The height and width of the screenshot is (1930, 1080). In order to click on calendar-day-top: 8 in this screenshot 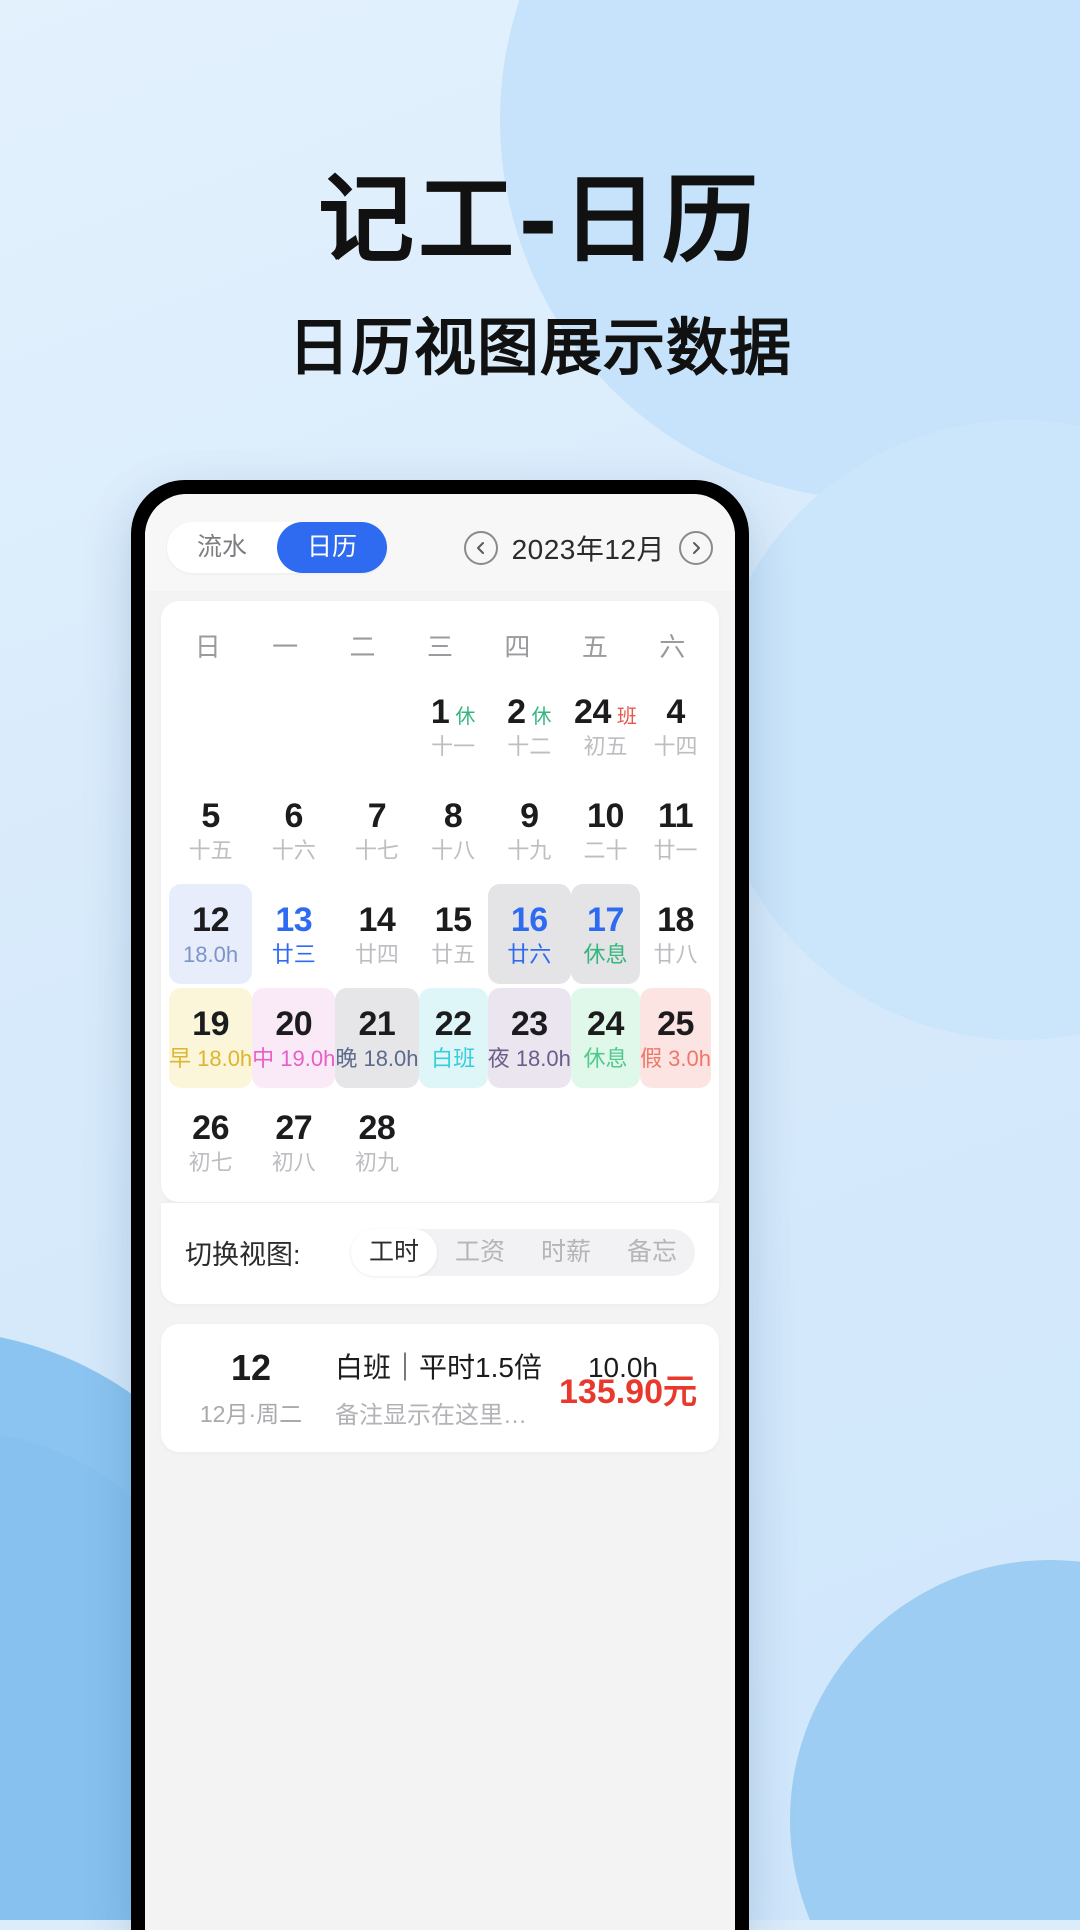, I will do `click(453, 815)`.